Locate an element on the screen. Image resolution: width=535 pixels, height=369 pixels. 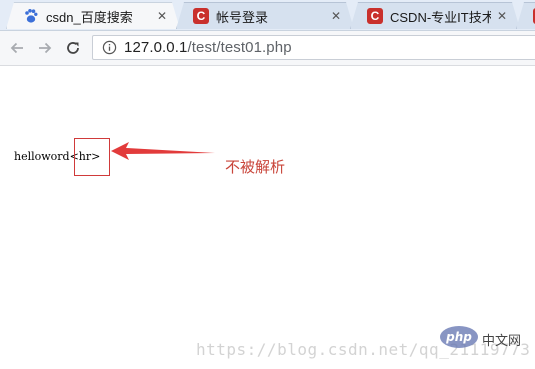
address-bar: 127.0.0.1/test/test01.php is located at coordinates (313, 47).